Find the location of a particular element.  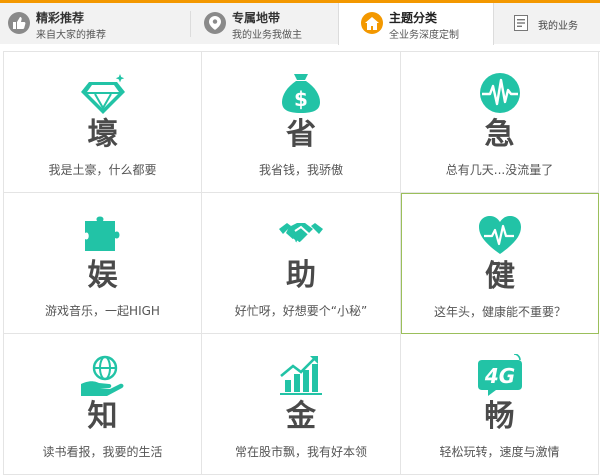

category-tile-tuhao: 壕 我是土豪，什么都要 is located at coordinates (103, 122).